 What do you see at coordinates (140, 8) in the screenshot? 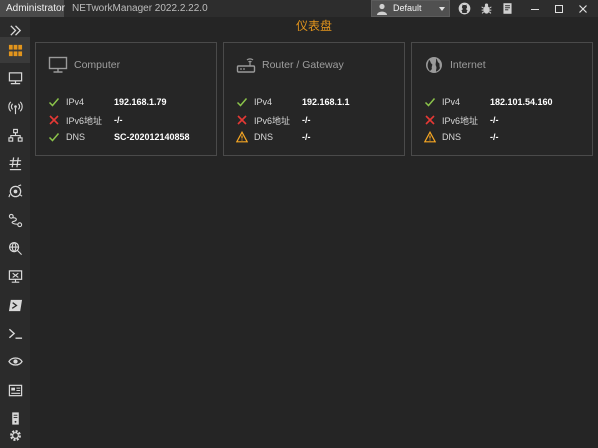
I see `app-title: NETworkManager 2022.2.22.0` at bounding box center [140, 8].